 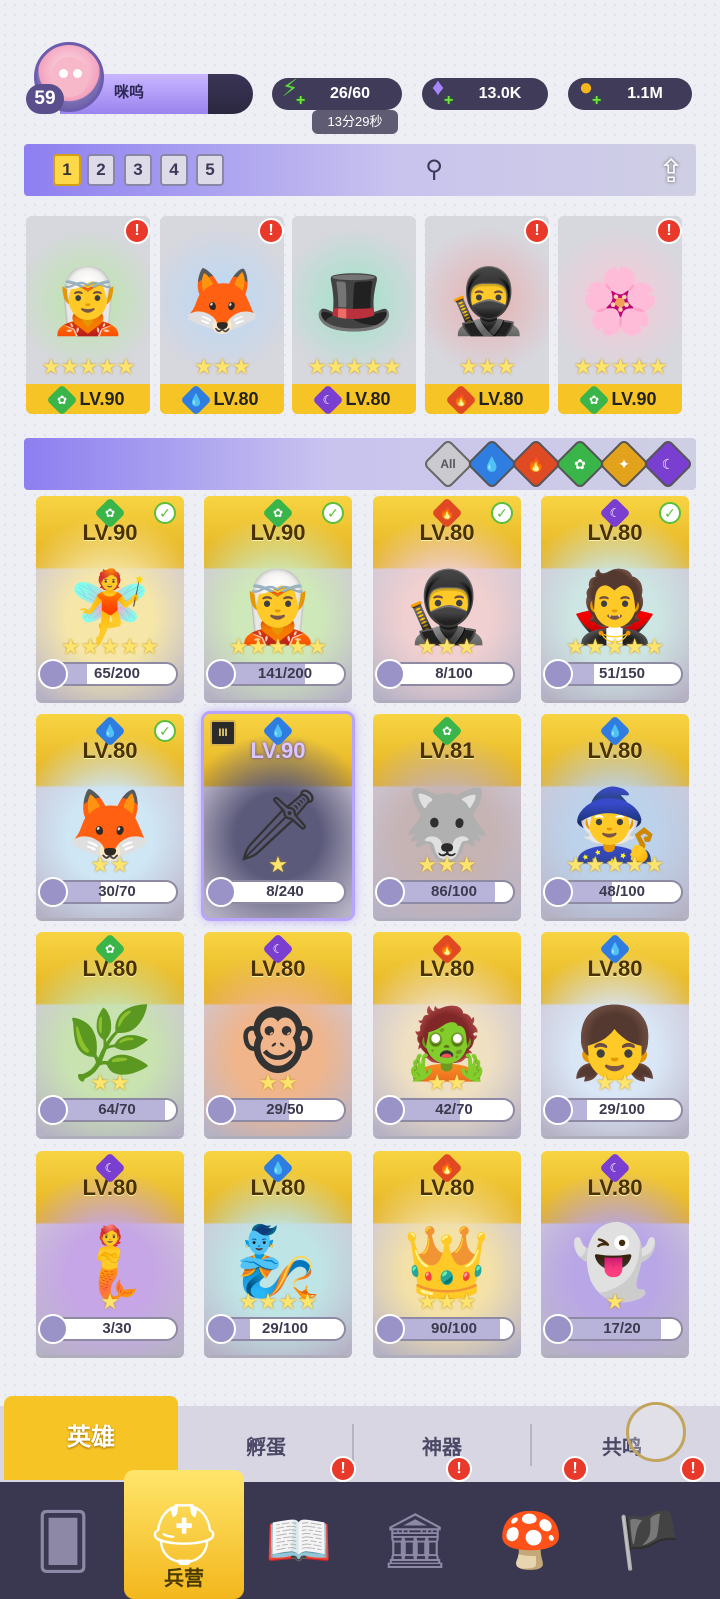 I want to click on hero-card: 🧛 ☾ LV.80 ★★★★★ 51/150 ✓, so click(x=615, y=598).